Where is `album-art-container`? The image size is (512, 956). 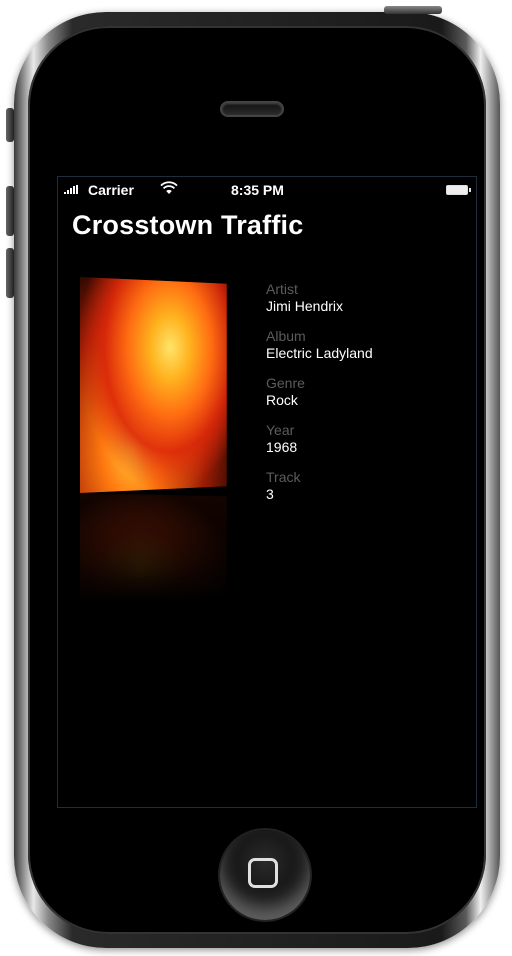 album-art-container is located at coordinates (161, 442).